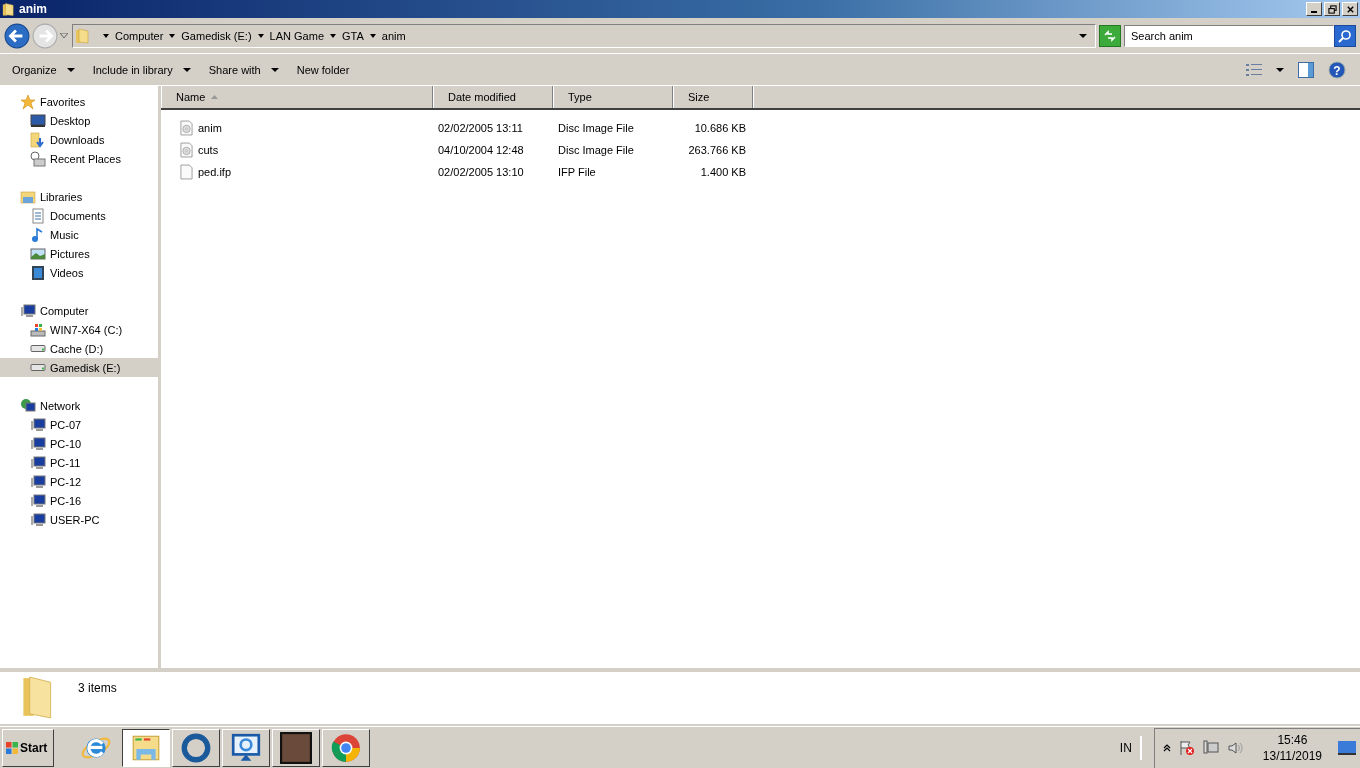 The height and width of the screenshot is (768, 1360). Describe the element at coordinates (1314, 9) in the screenshot. I see `minimize-button` at that location.